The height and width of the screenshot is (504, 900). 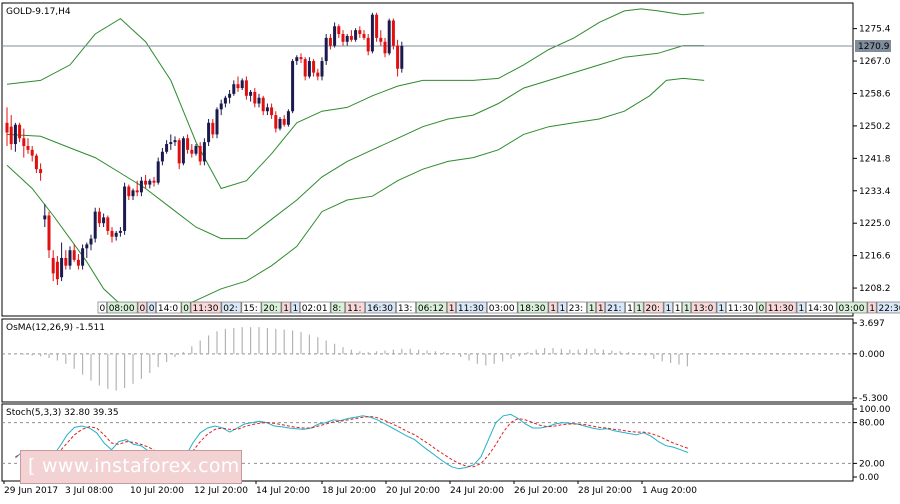 What do you see at coordinates (576, 309) in the screenshot?
I see `session-label-24: 23:` at bounding box center [576, 309].